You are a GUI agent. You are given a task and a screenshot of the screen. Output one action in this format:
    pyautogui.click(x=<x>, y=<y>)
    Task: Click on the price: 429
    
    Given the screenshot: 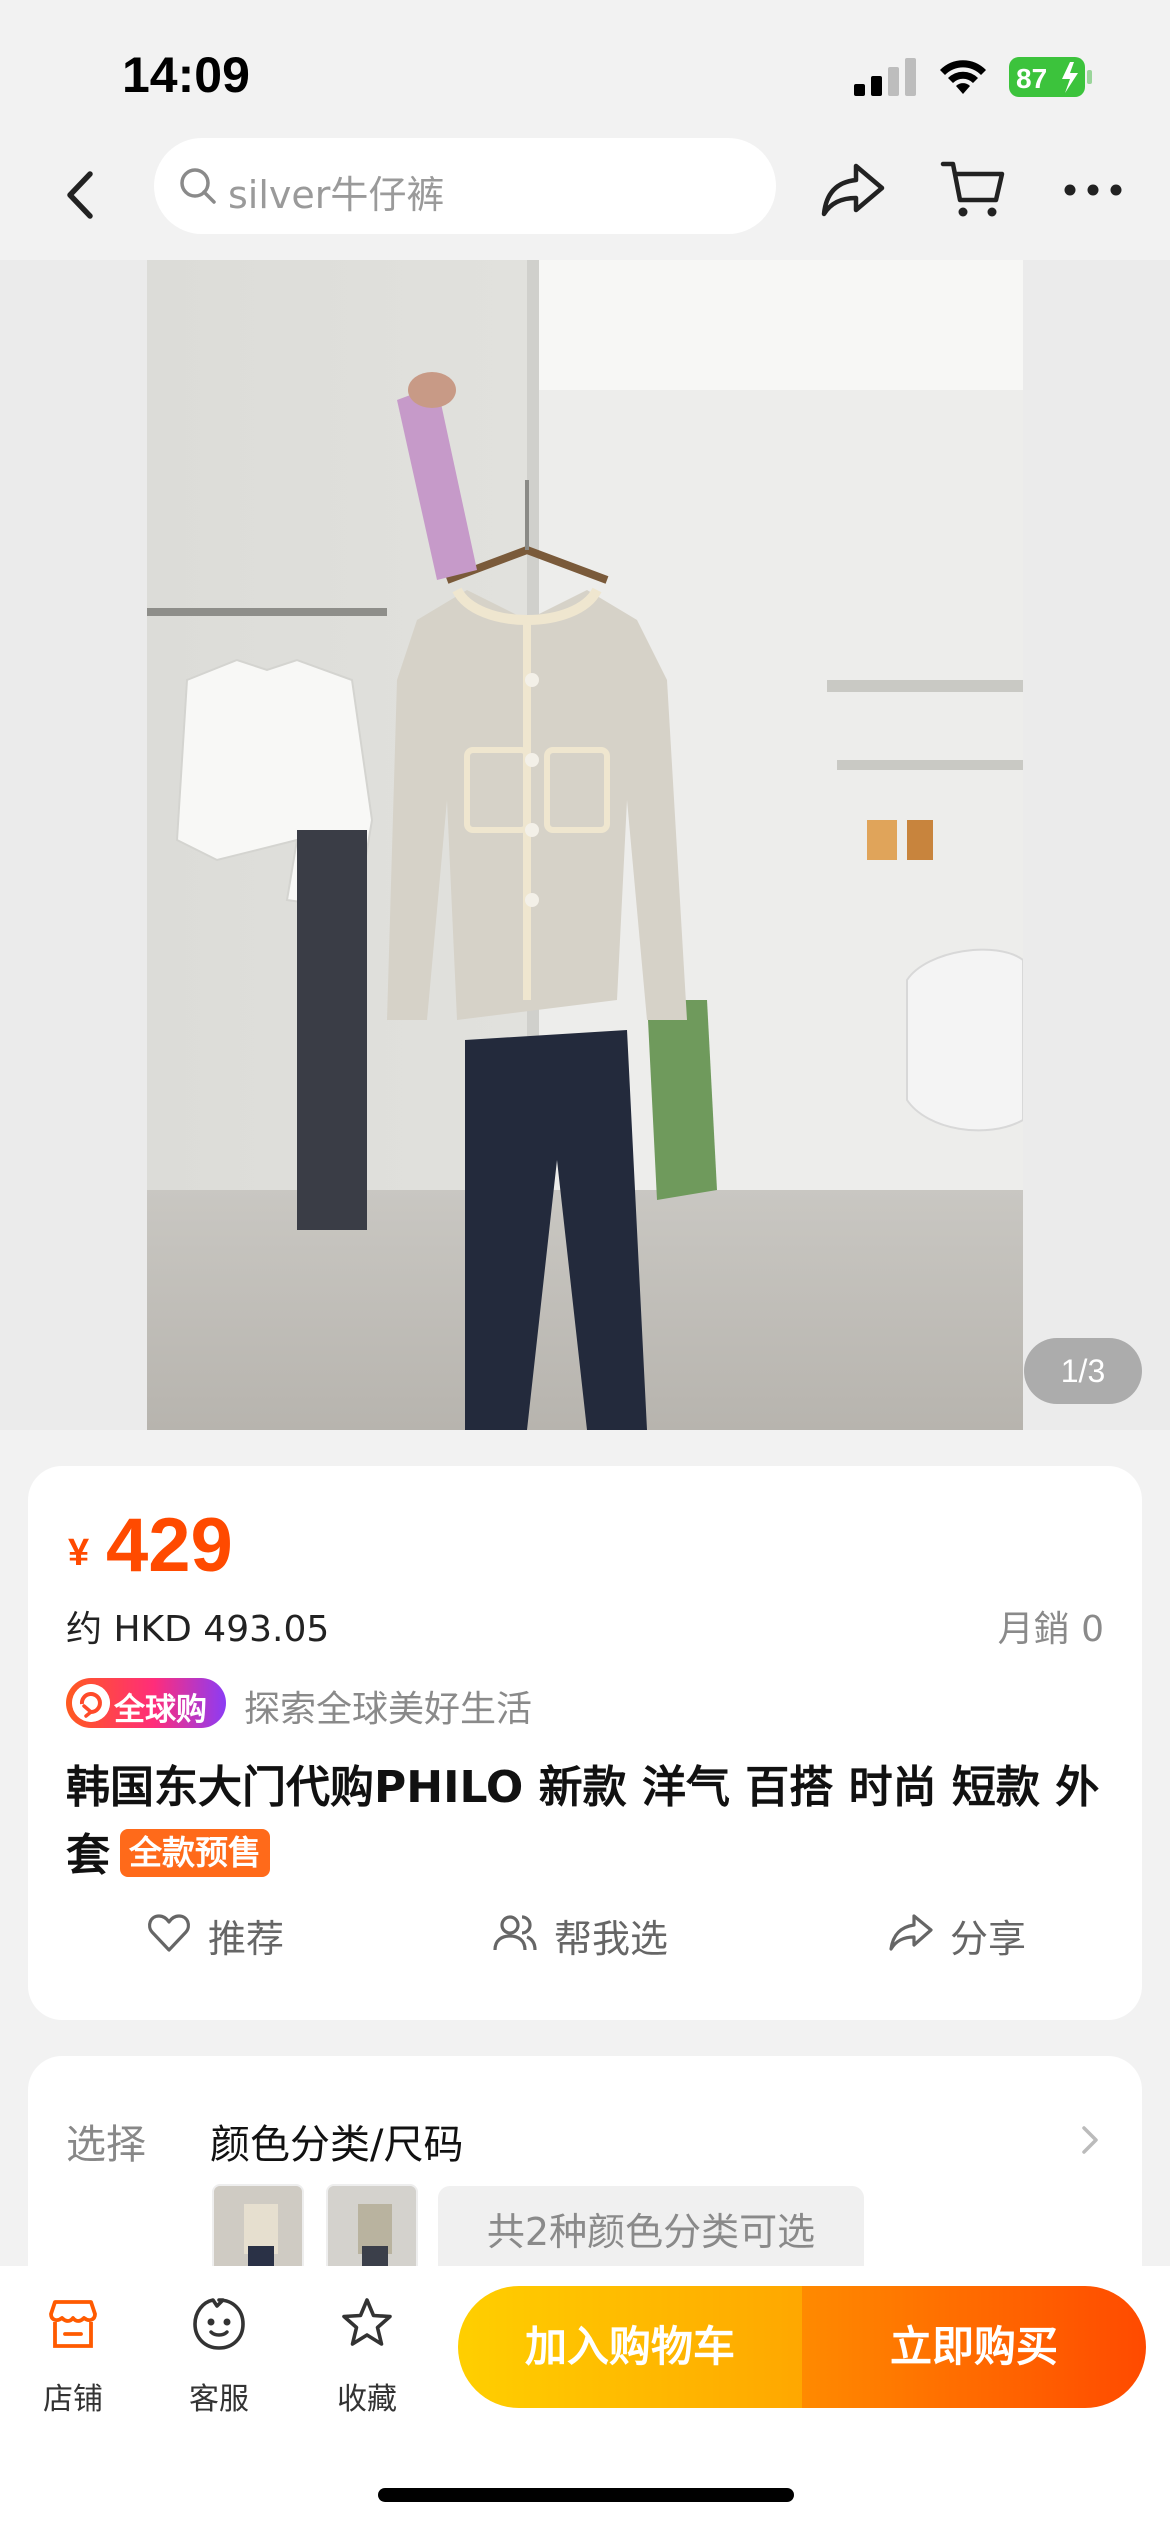 What is the action you would take?
    pyautogui.click(x=169, y=1545)
    